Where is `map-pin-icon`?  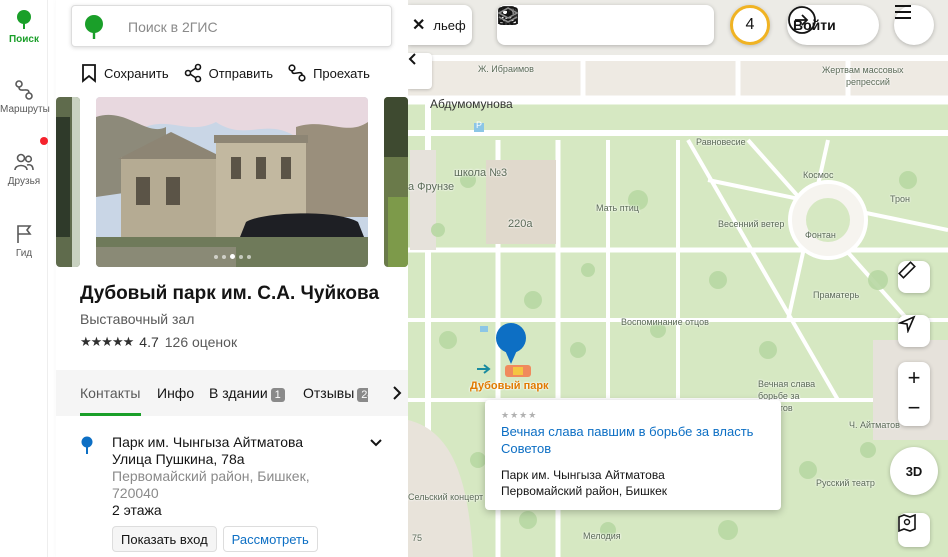
map-pin-icon is located at coordinates (87, 445).